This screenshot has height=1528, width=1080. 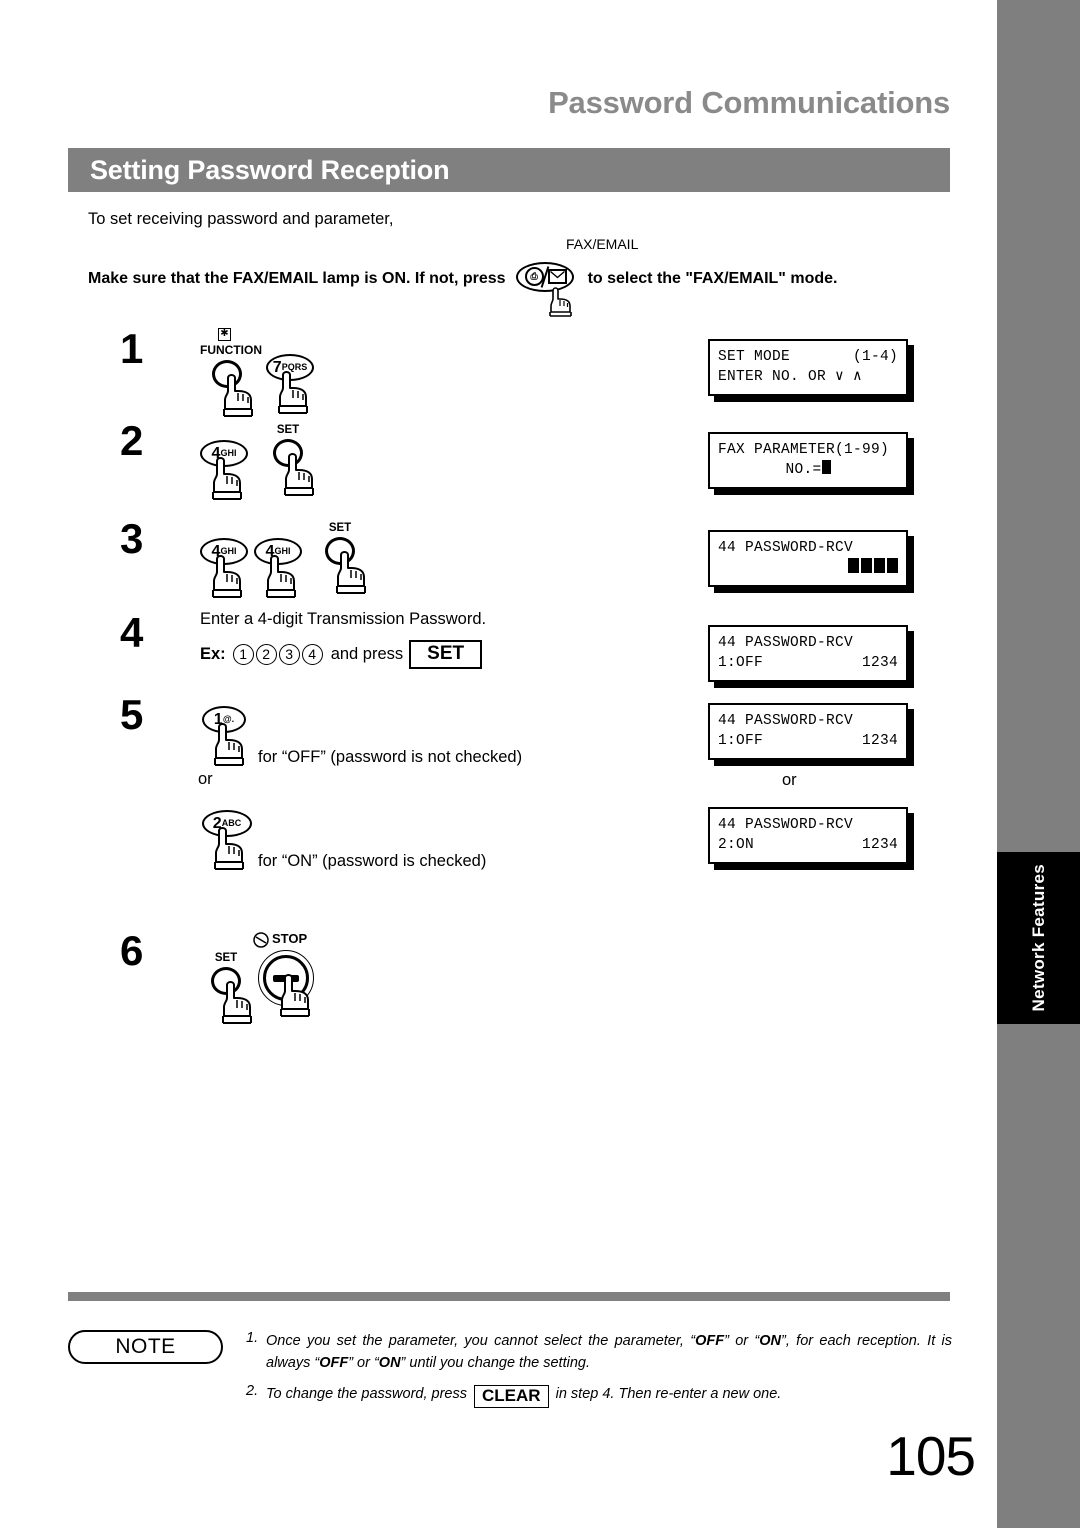 I want to click on example-label: Ex:, so click(x=213, y=654).